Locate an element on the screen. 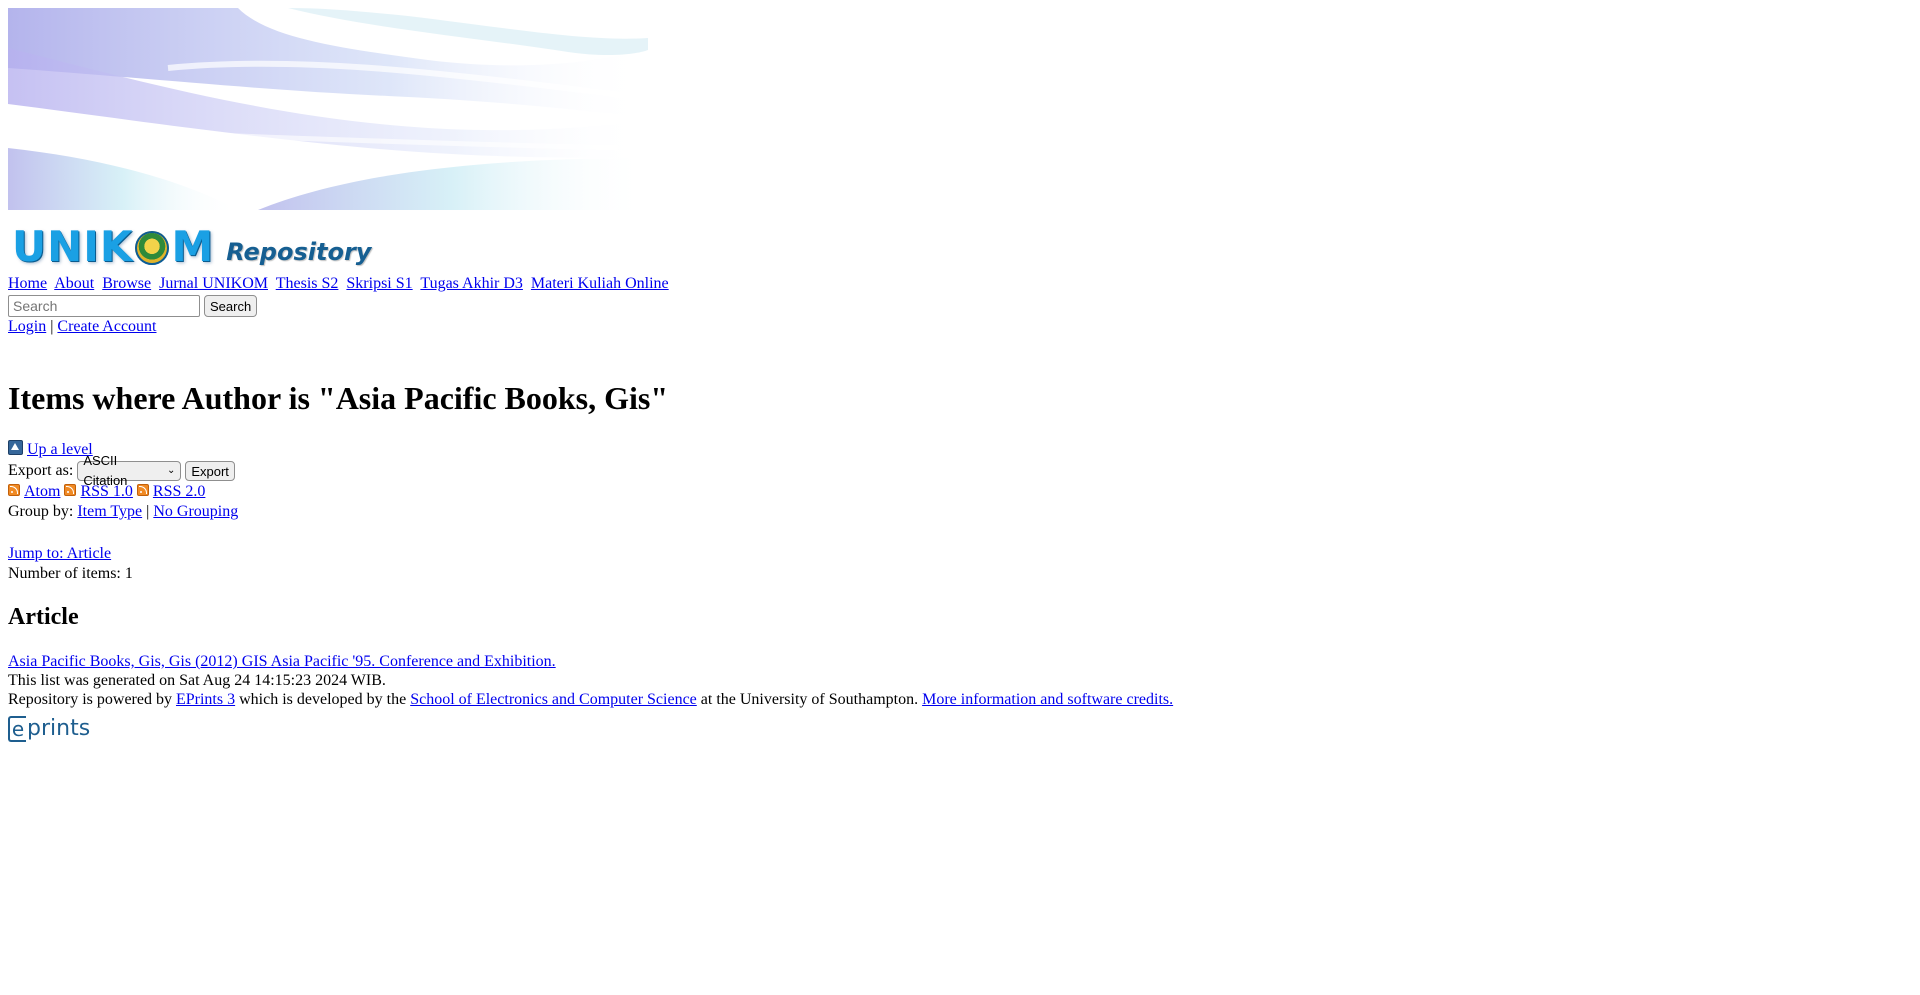 This screenshot has height=995, width=1920. rss2-feed-link: RSS 2.0 is located at coordinates (179, 492).